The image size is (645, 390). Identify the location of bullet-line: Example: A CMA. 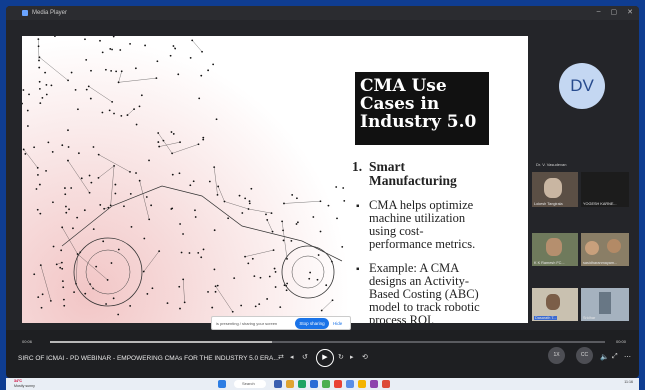
(414, 268).